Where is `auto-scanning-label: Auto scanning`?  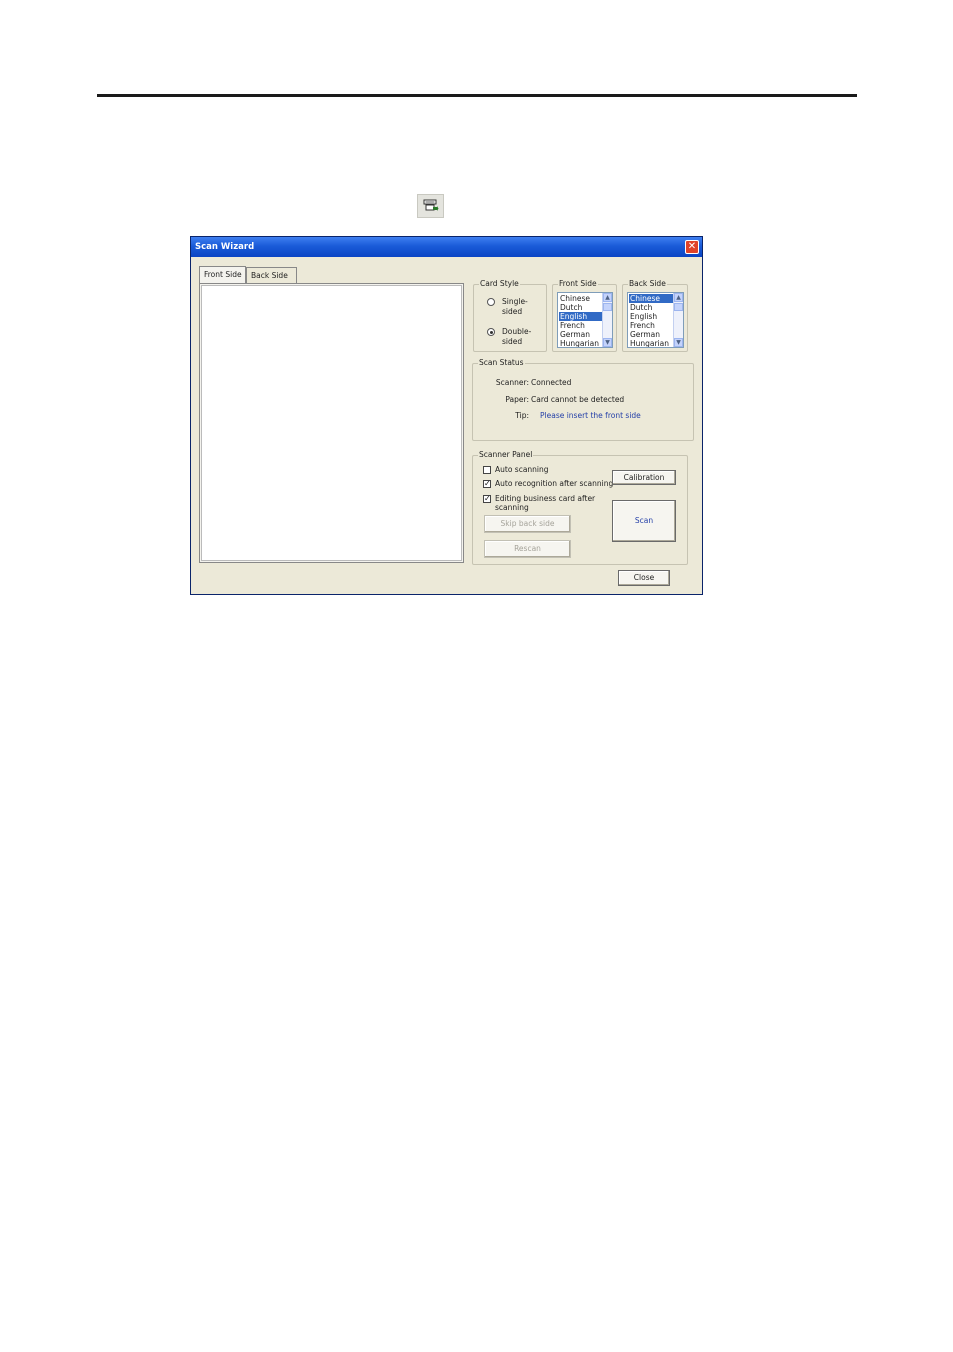 auto-scanning-label: Auto scanning is located at coordinates (522, 469).